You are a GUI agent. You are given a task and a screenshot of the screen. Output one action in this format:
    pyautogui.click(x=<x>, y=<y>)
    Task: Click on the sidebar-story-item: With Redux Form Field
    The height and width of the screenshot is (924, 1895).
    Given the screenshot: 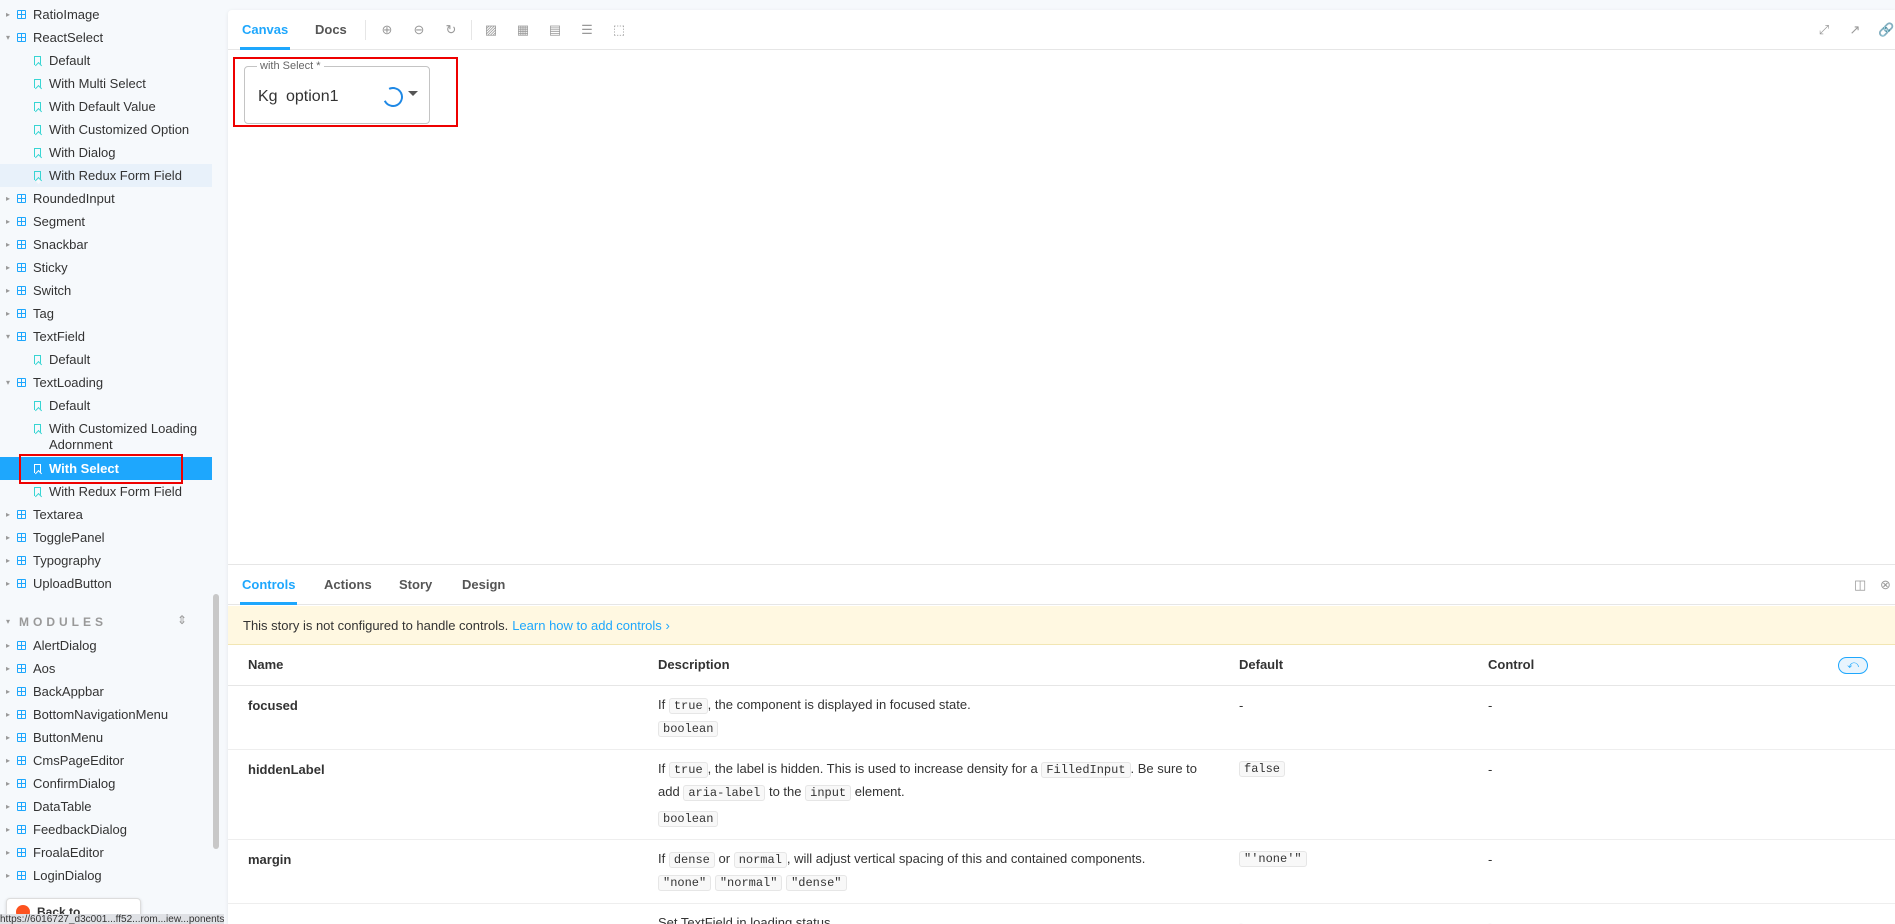 What is the action you would take?
    pyautogui.click(x=106, y=175)
    